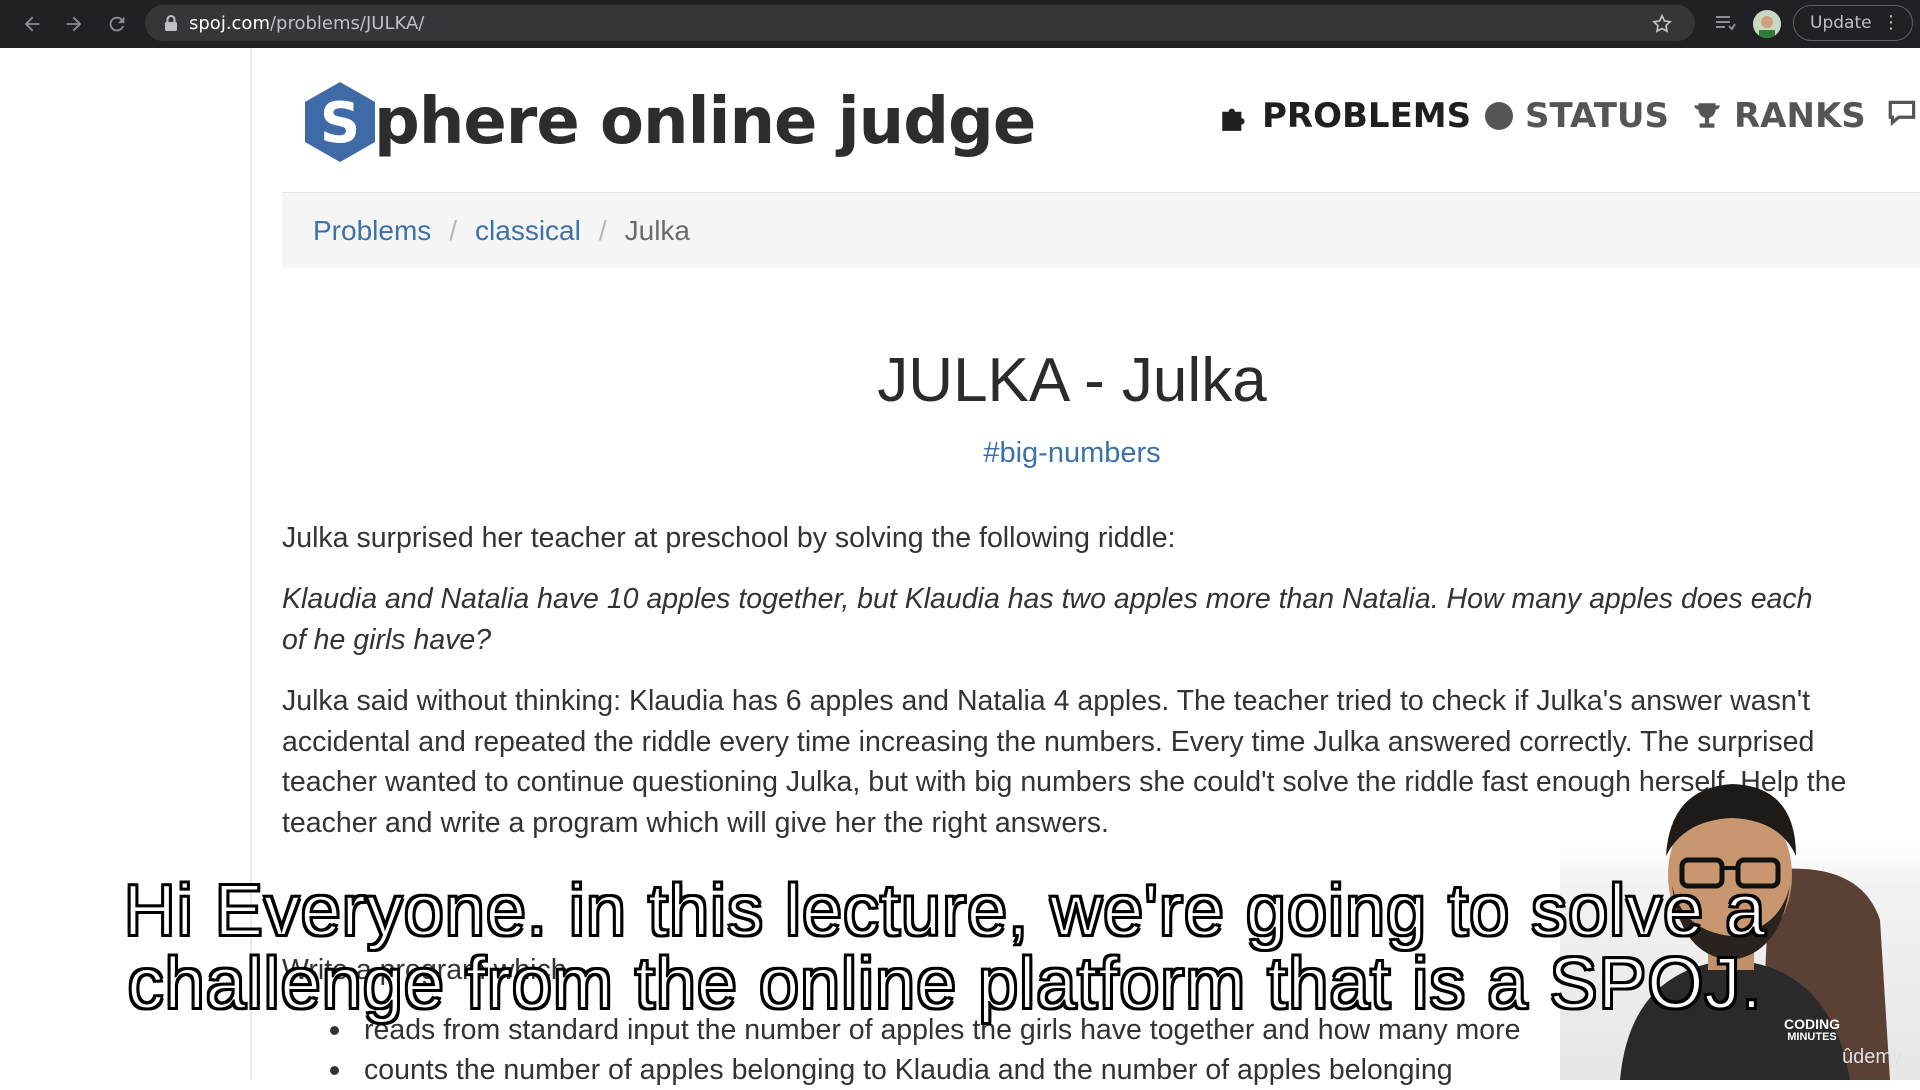 The image size is (1920, 1090). I want to click on chat-bubble-icon, so click(1902, 113).